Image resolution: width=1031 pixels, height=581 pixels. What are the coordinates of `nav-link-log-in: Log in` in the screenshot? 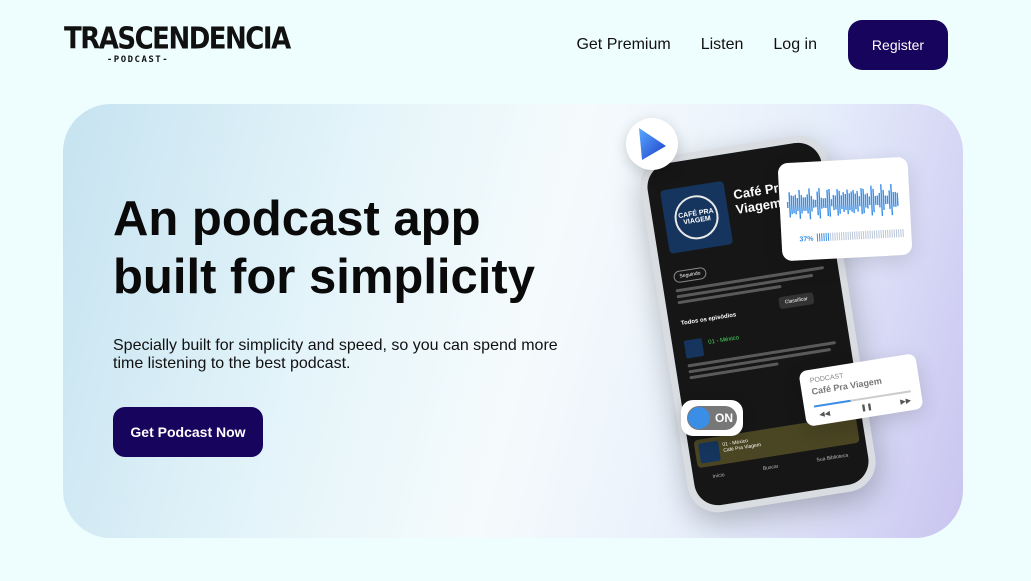 It's located at (795, 45).